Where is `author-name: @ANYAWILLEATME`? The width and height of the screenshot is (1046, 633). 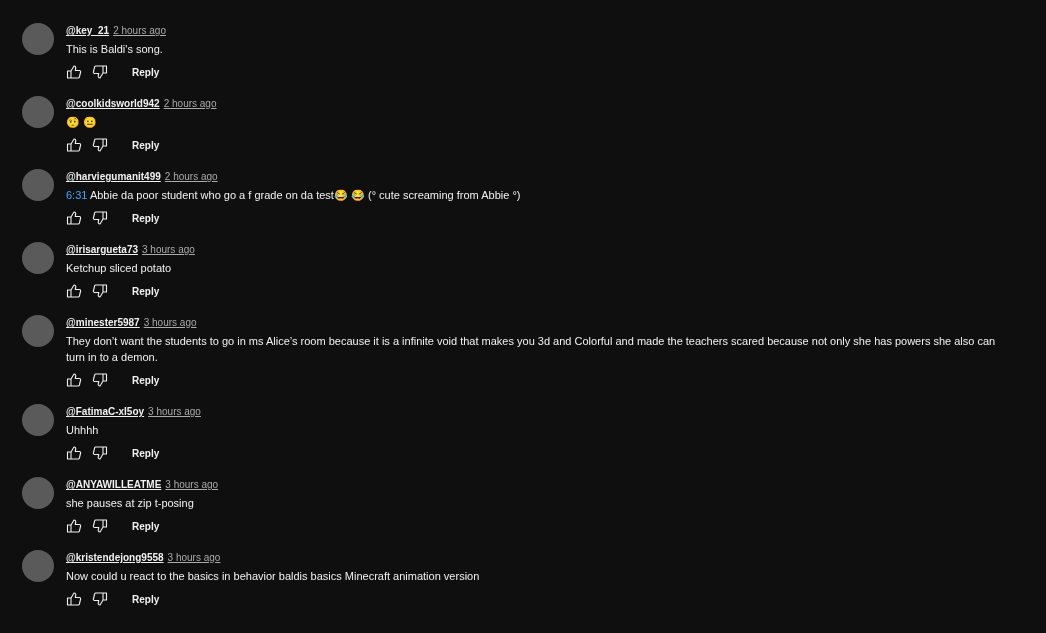
author-name: @ANYAWILLEATME is located at coordinates (114, 484).